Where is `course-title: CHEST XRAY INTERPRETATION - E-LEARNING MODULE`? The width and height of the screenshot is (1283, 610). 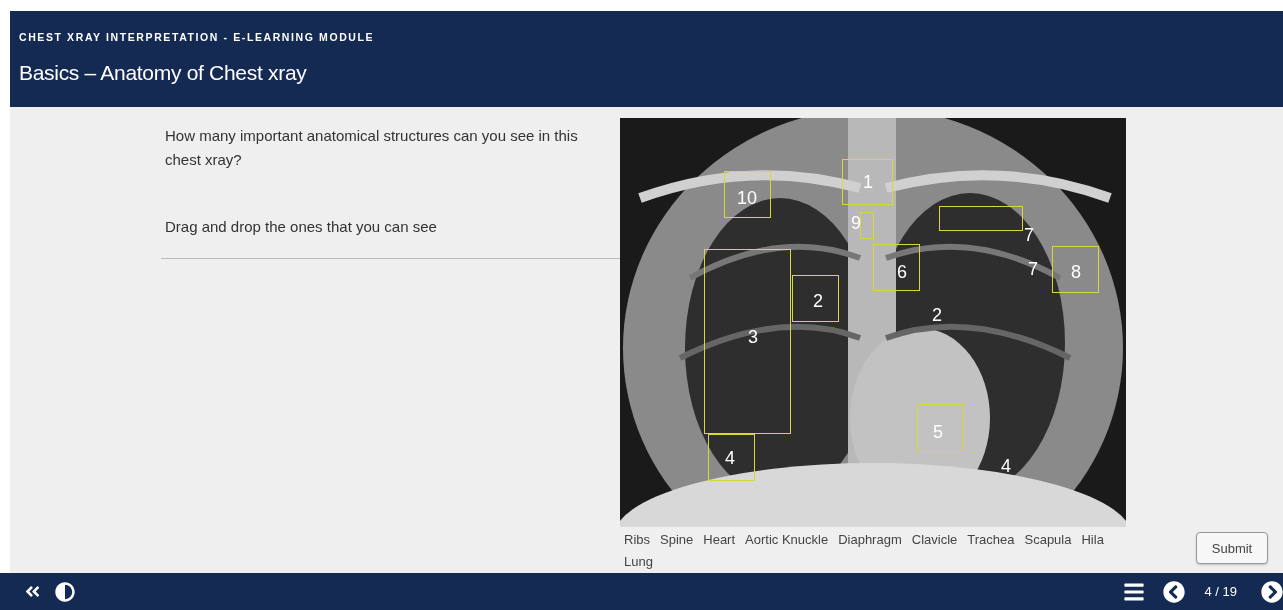
course-title: CHEST XRAY INTERPRETATION - E-LEARNING MODULE is located at coordinates (197, 37).